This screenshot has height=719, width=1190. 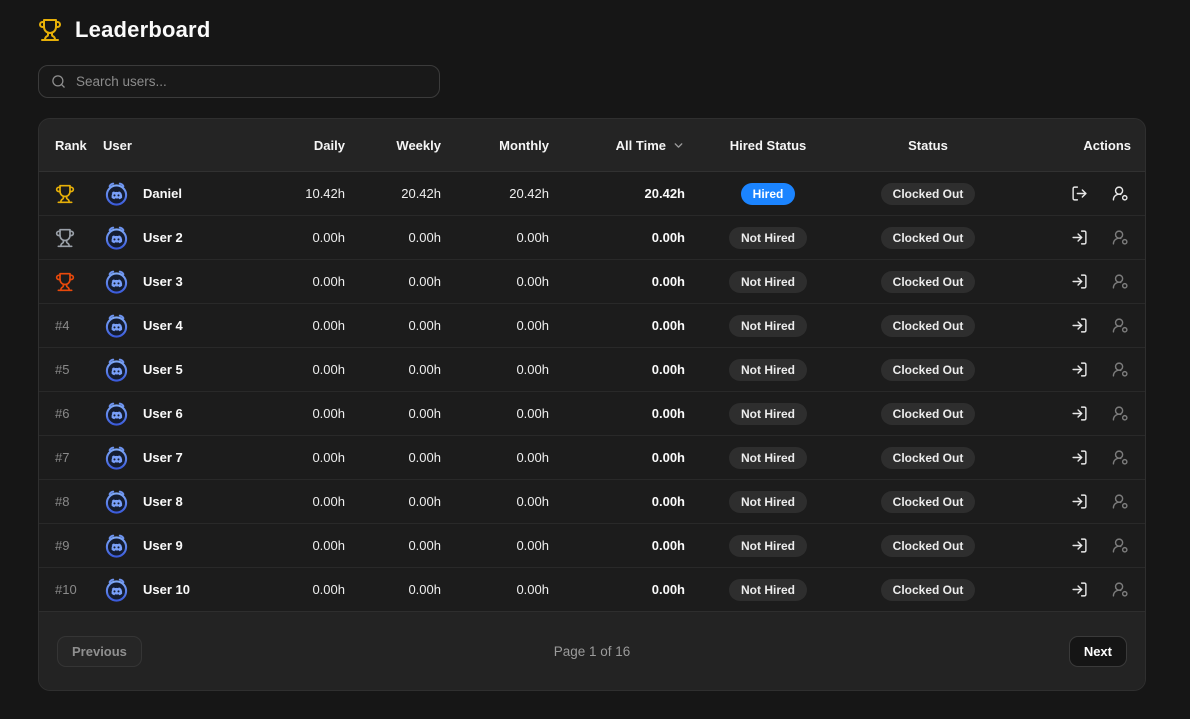 What do you see at coordinates (768, 145) in the screenshot?
I see `column-header-hired-status: Hired Status` at bounding box center [768, 145].